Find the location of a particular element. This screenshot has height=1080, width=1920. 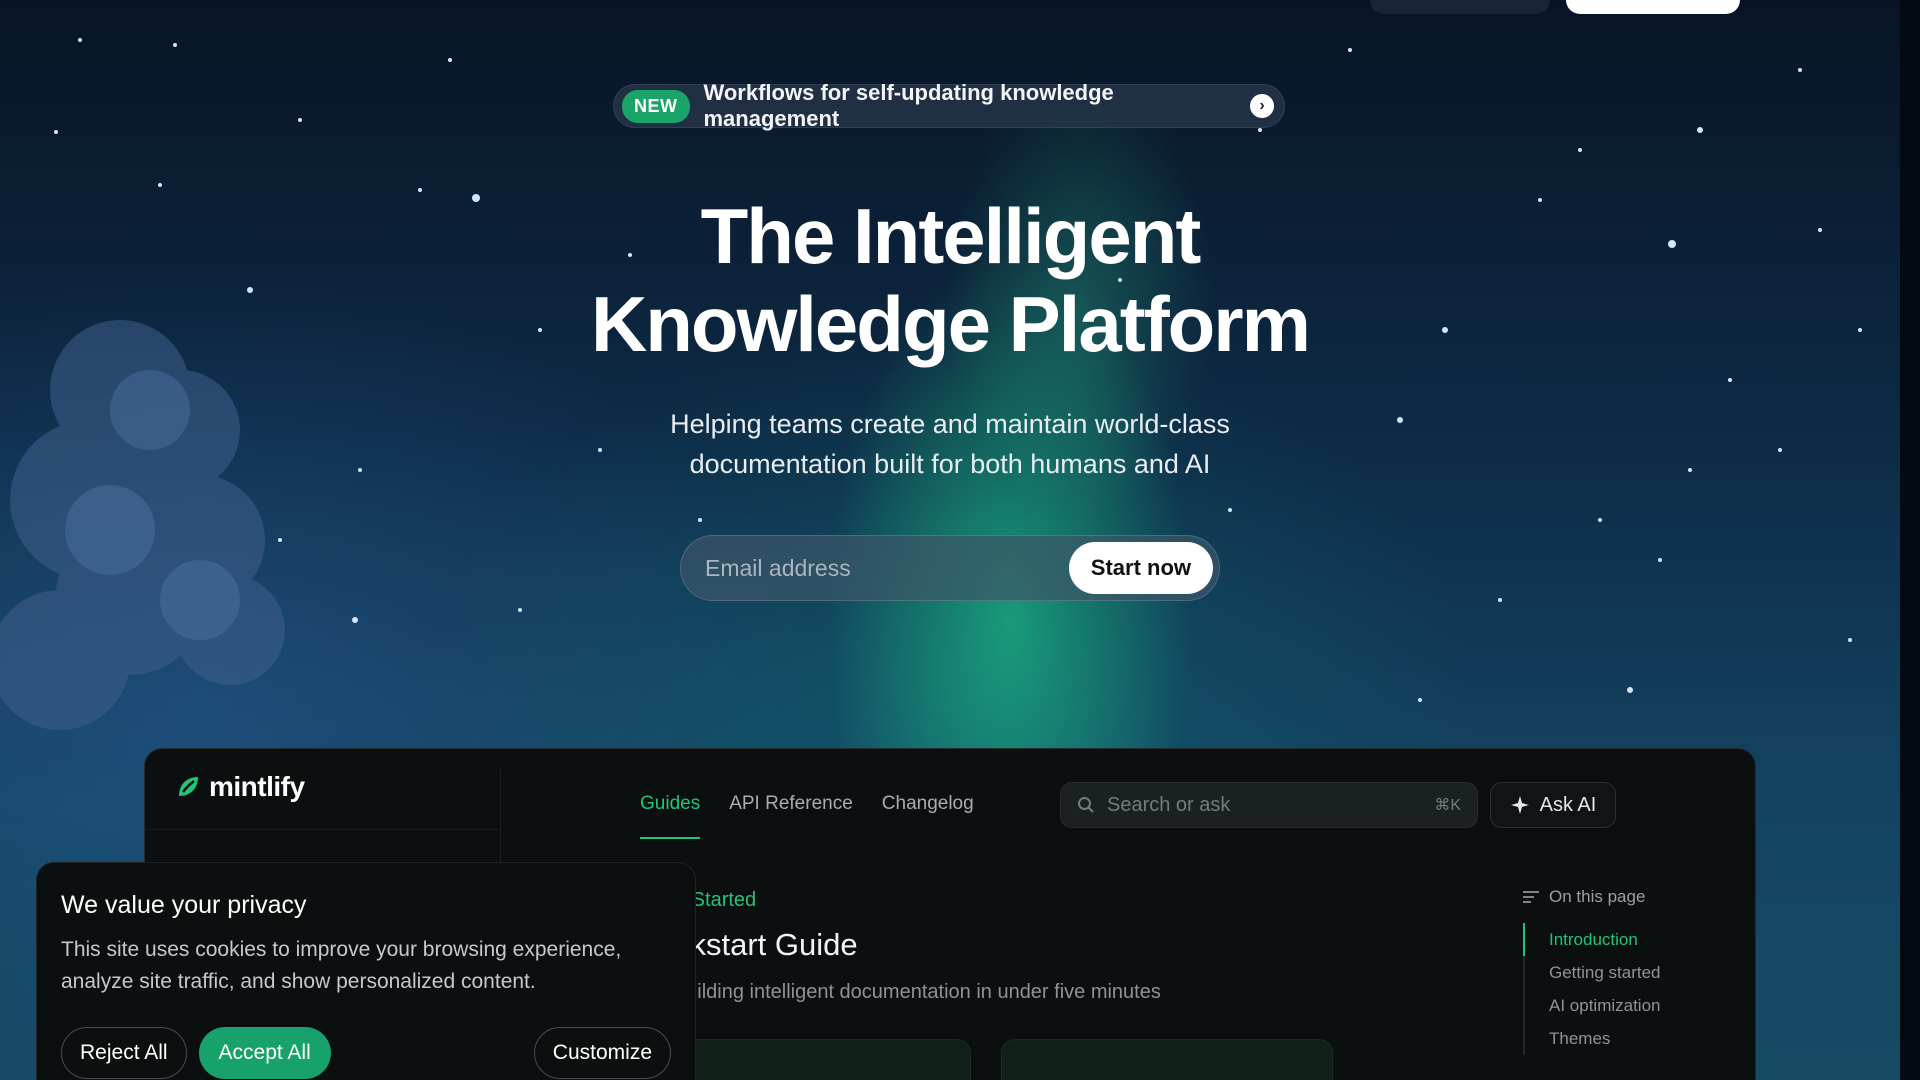

cookie-actions: Reject All Accept All Customize is located at coordinates (366, 1053).